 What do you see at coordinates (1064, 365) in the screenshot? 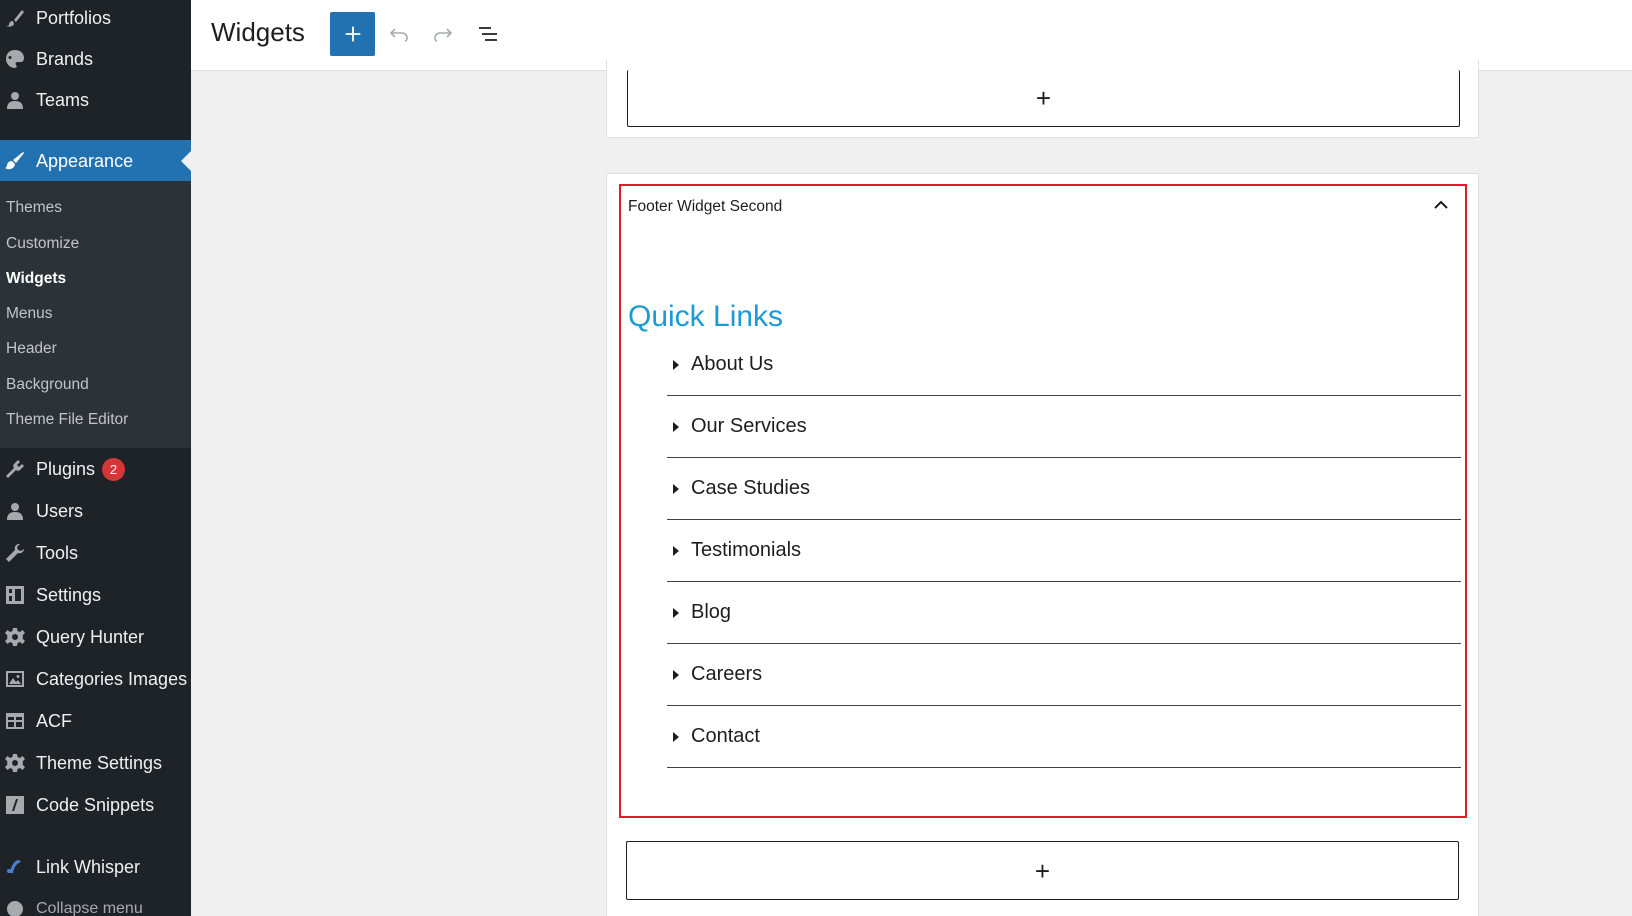
I see `list-item: About Us` at bounding box center [1064, 365].